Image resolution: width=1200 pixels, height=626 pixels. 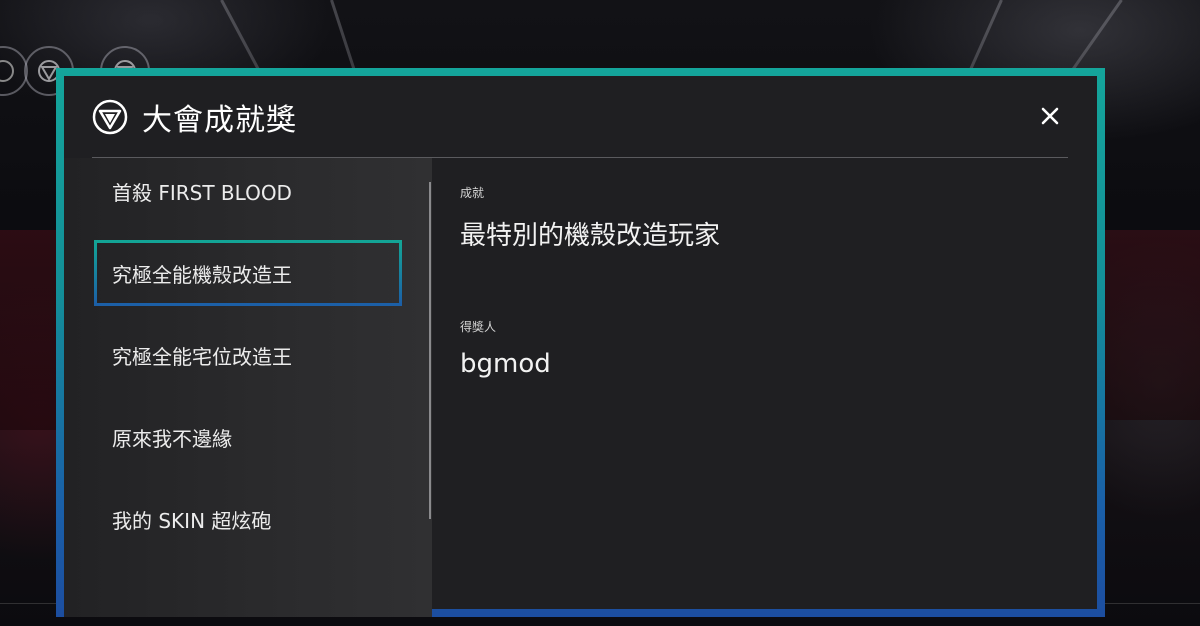 I want to click on award-category-label: 我的 SKIN 超炫砲, so click(x=192, y=520).